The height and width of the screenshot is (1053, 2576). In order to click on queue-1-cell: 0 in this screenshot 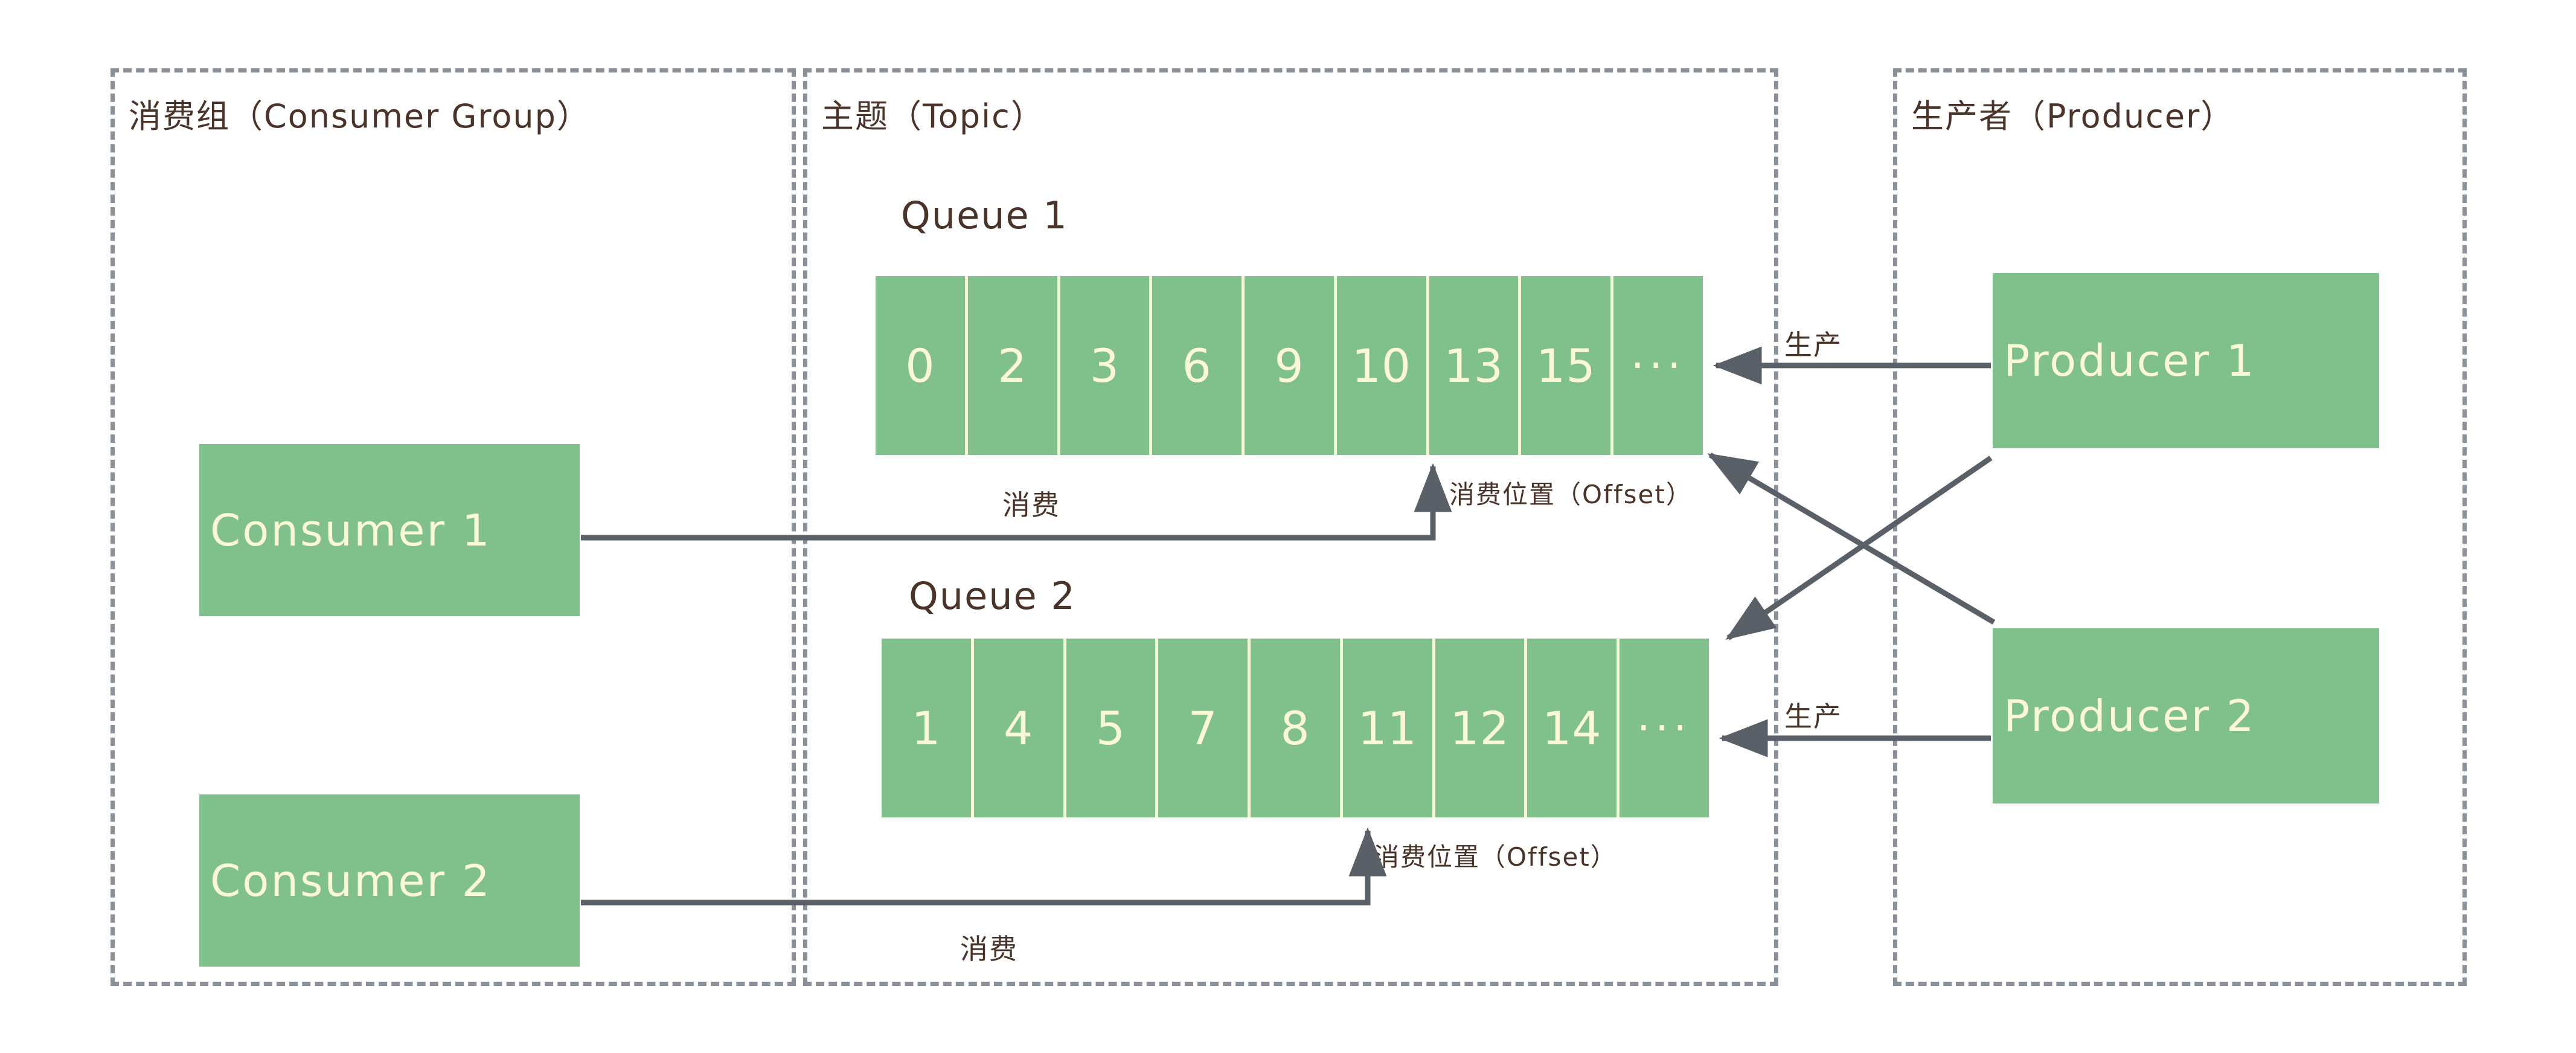, I will do `click(922, 365)`.